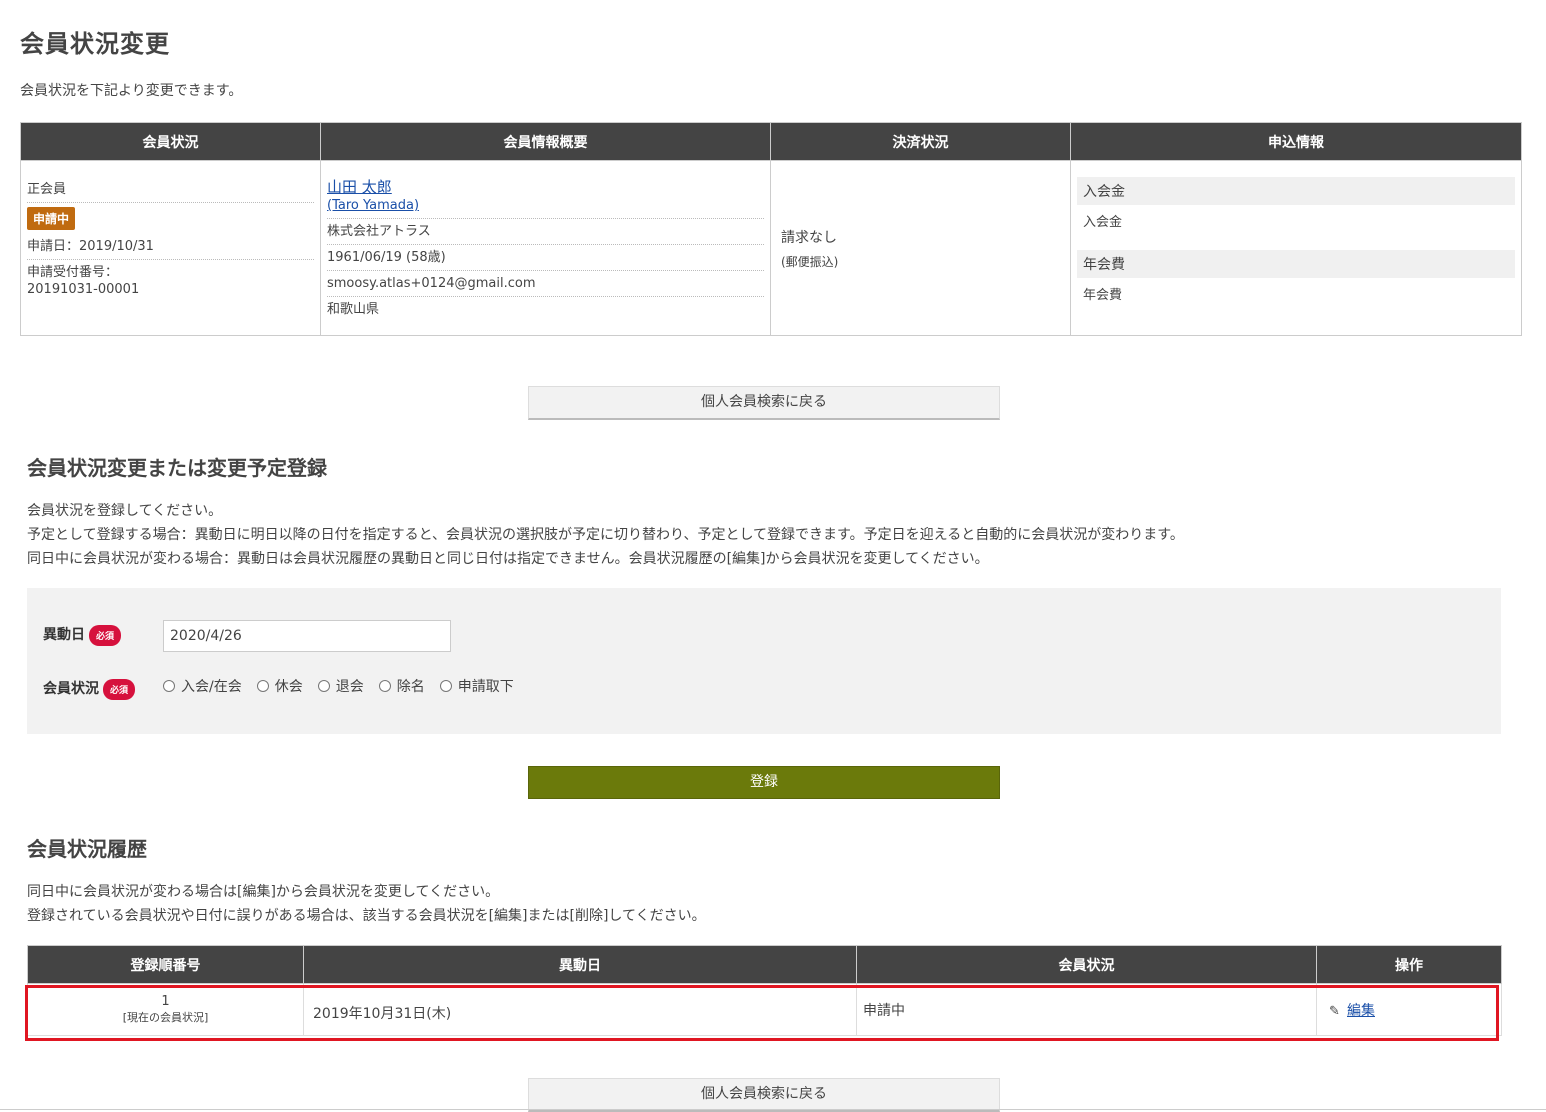 The height and width of the screenshot is (1112, 1546). What do you see at coordinates (359, 187) in the screenshot?
I see `member-name-link: 山田 太郎` at bounding box center [359, 187].